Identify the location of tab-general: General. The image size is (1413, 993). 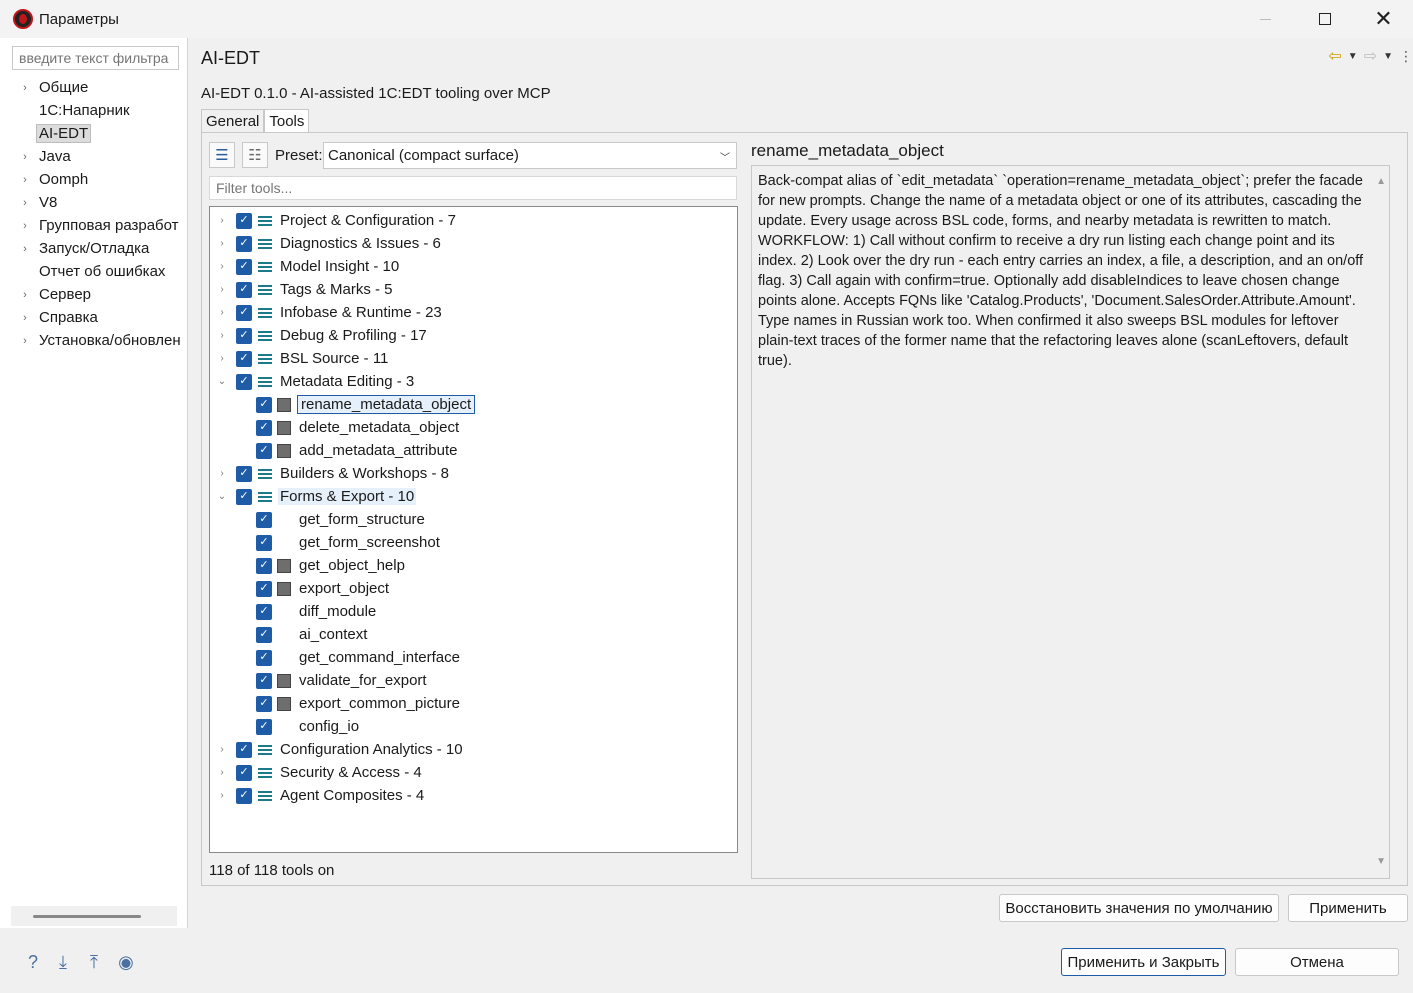
(233, 121).